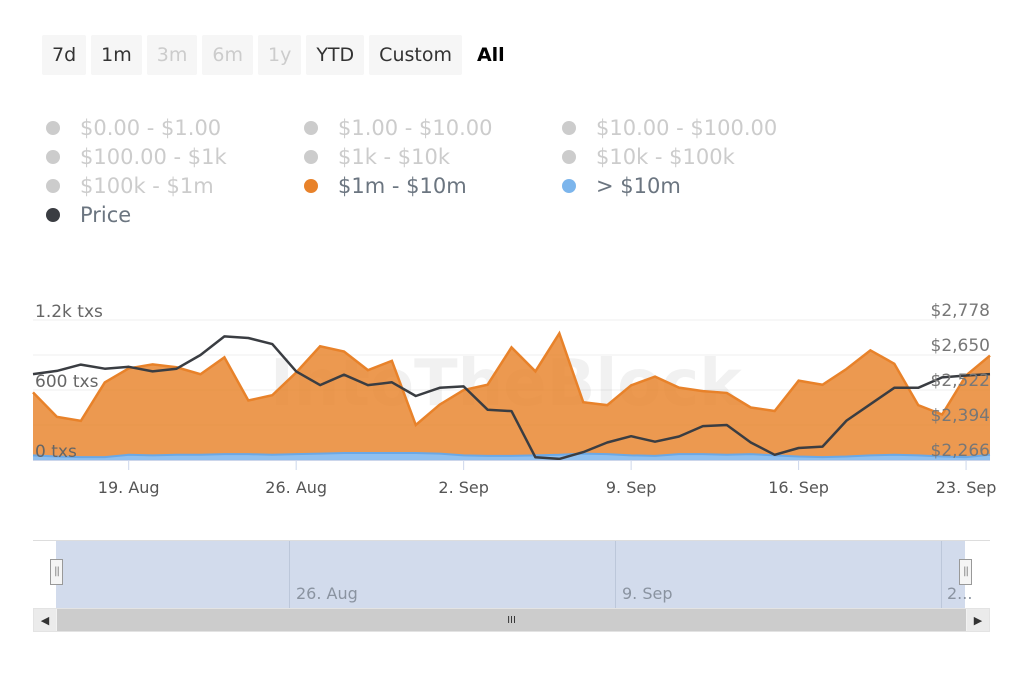 The image size is (1024, 683). Describe the element at coordinates (296, 487) in the screenshot. I see `x-tick-label: 26. Aug` at that location.